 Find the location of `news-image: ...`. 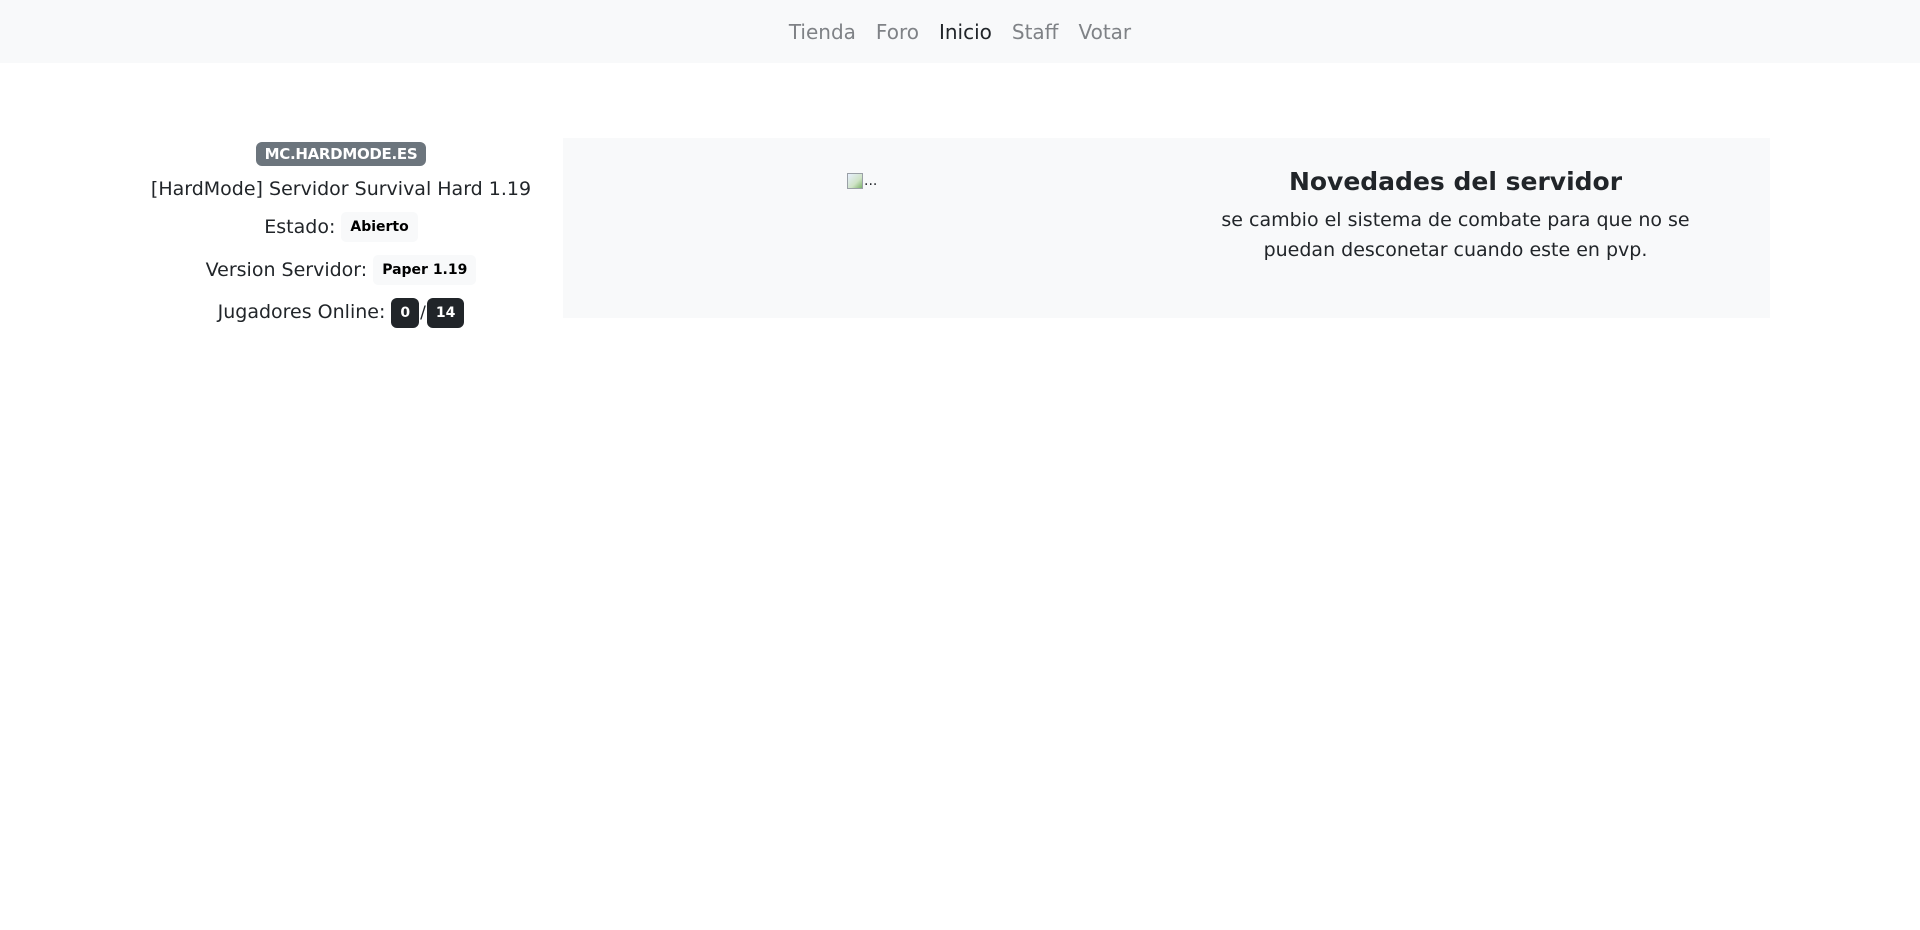

news-image: ... is located at coordinates (865, 184).